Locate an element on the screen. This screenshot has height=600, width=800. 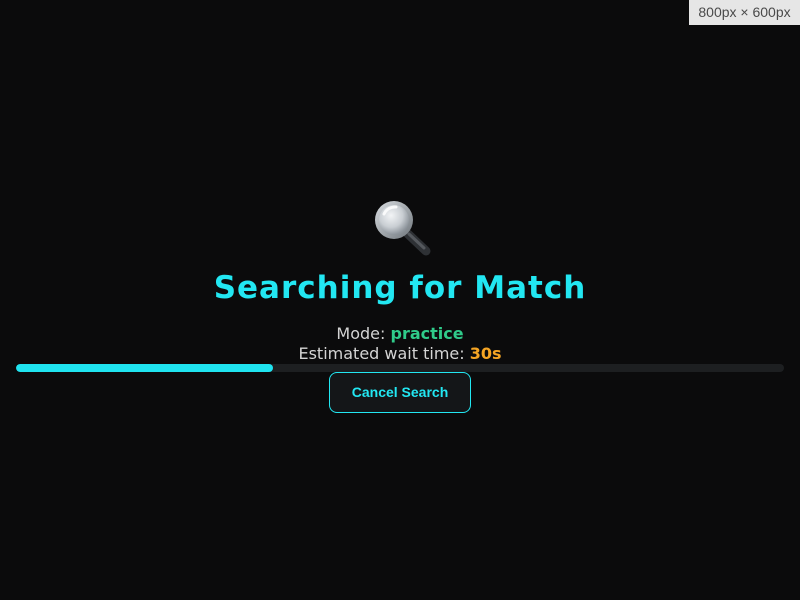
page-title: Searching for Match is located at coordinates (400, 288).